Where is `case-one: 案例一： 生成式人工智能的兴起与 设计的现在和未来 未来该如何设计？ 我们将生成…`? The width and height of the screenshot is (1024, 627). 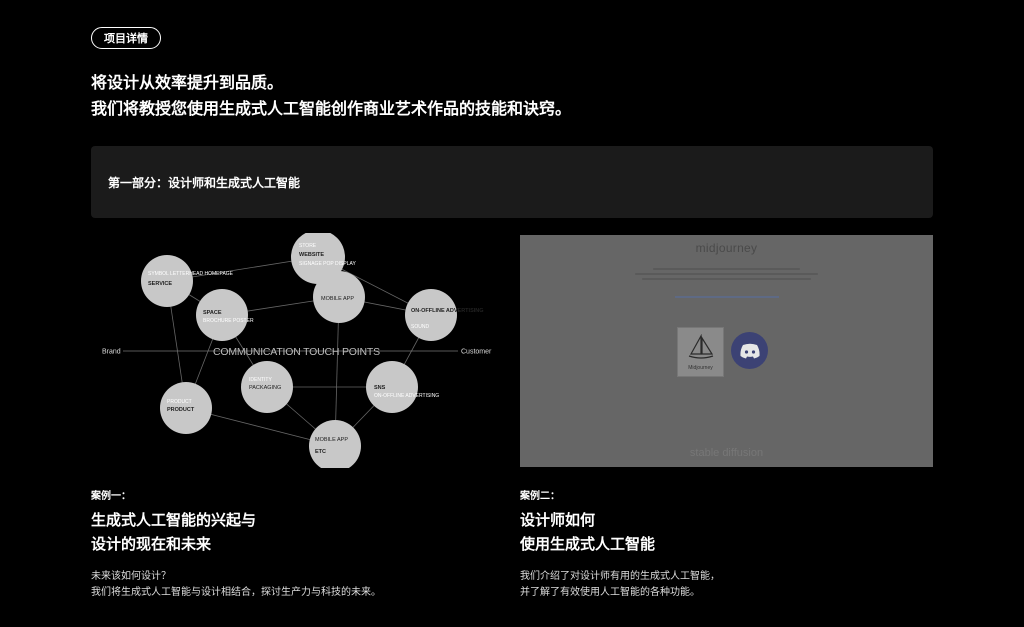 case-one: 案例一： 生成式人工智能的兴起与 设计的现在和未来 未来该如何设计？ 我们将生成… is located at coordinates (236, 544).